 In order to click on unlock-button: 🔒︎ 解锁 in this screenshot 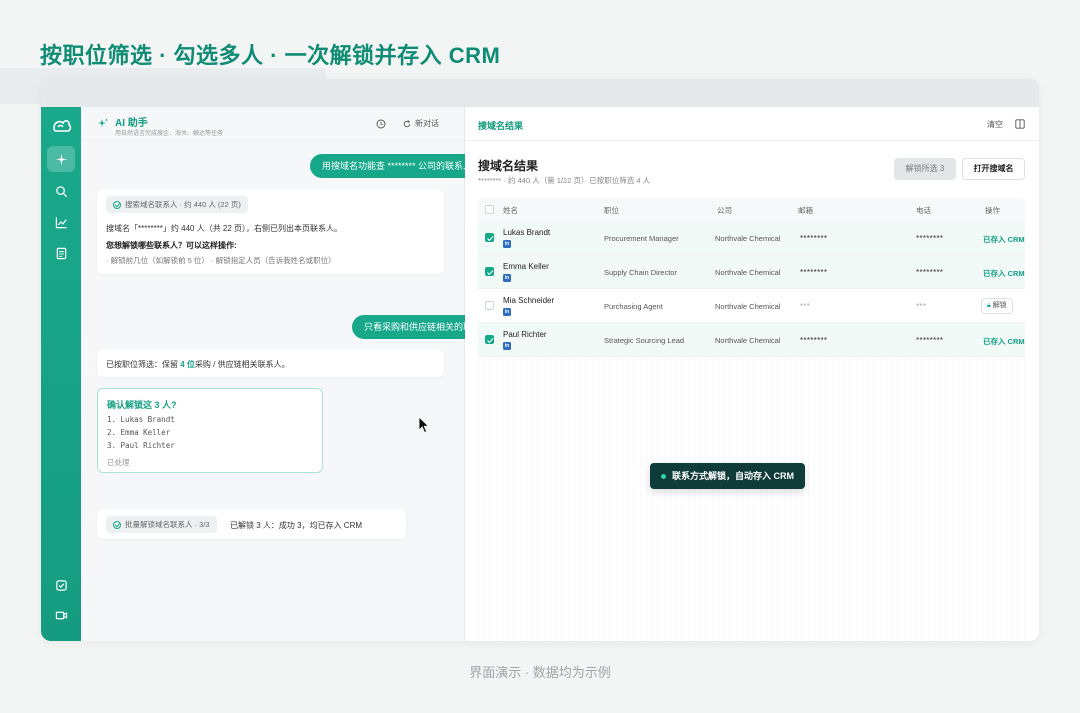, I will do `click(997, 306)`.